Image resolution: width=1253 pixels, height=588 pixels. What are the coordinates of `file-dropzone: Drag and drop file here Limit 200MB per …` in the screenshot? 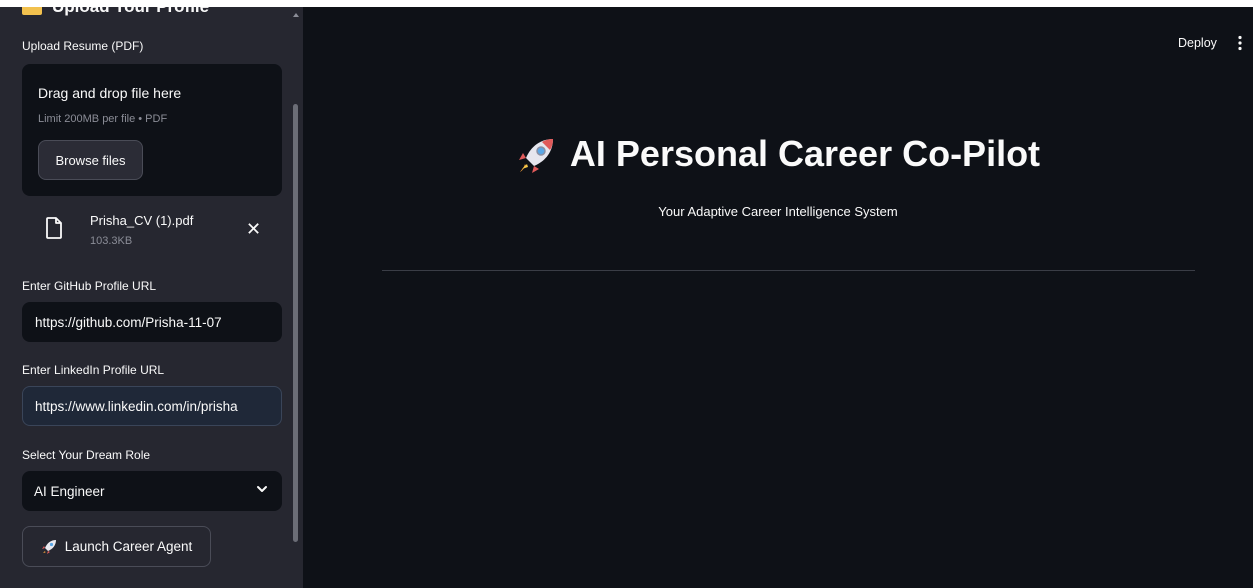 It's located at (152, 130).